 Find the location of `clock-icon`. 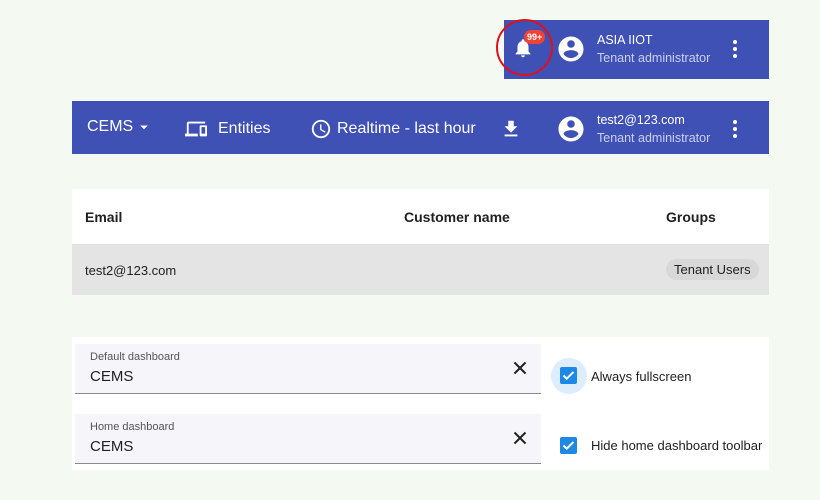

clock-icon is located at coordinates (321, 129).